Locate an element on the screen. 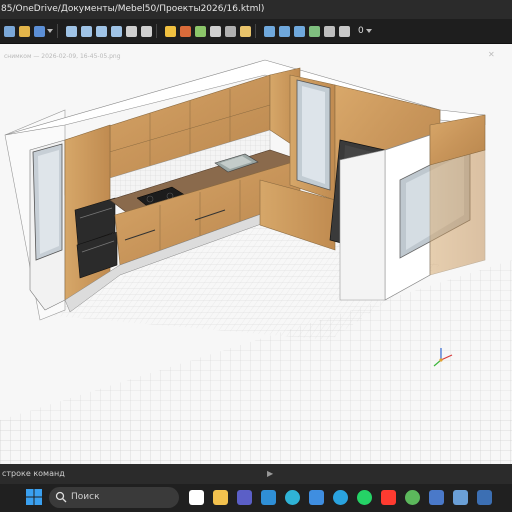 This screenshot has height=512, width=512. view-front-icon is located at coordinates (269, 31).